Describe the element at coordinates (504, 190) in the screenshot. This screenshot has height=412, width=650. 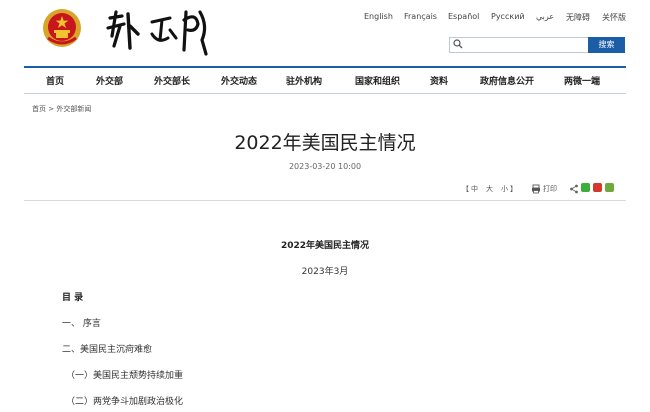
I see `font-size-small: 小` at that location.